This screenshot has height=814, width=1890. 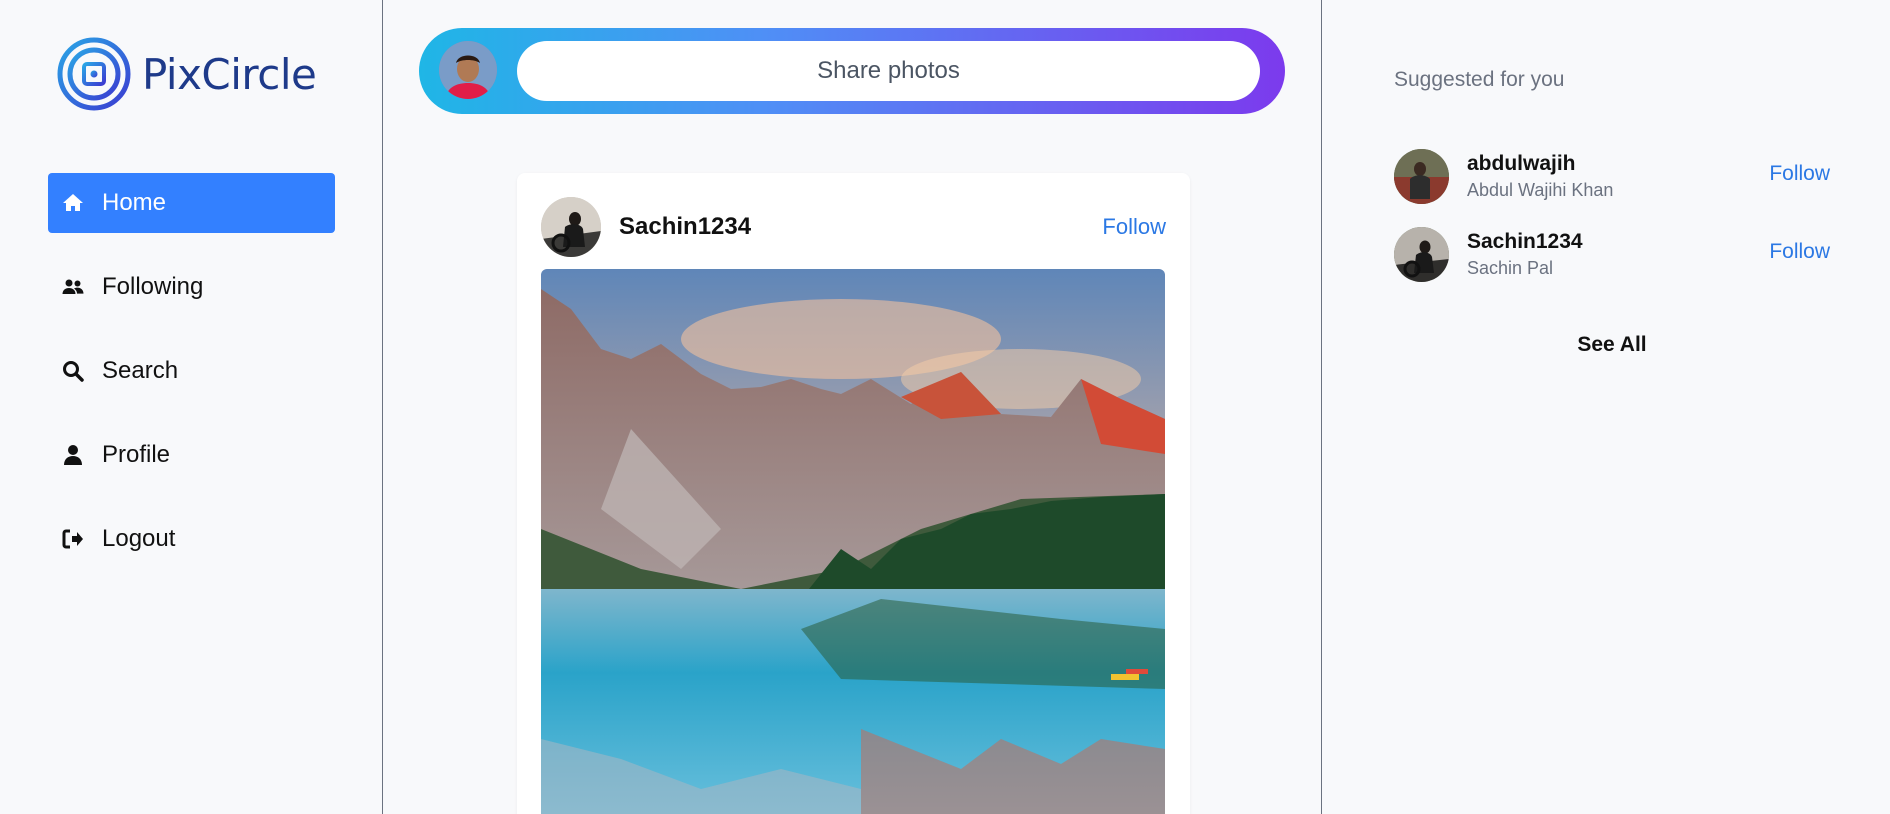 I want to click on sidebar-item-label: Following, so click(x=153, y=286).